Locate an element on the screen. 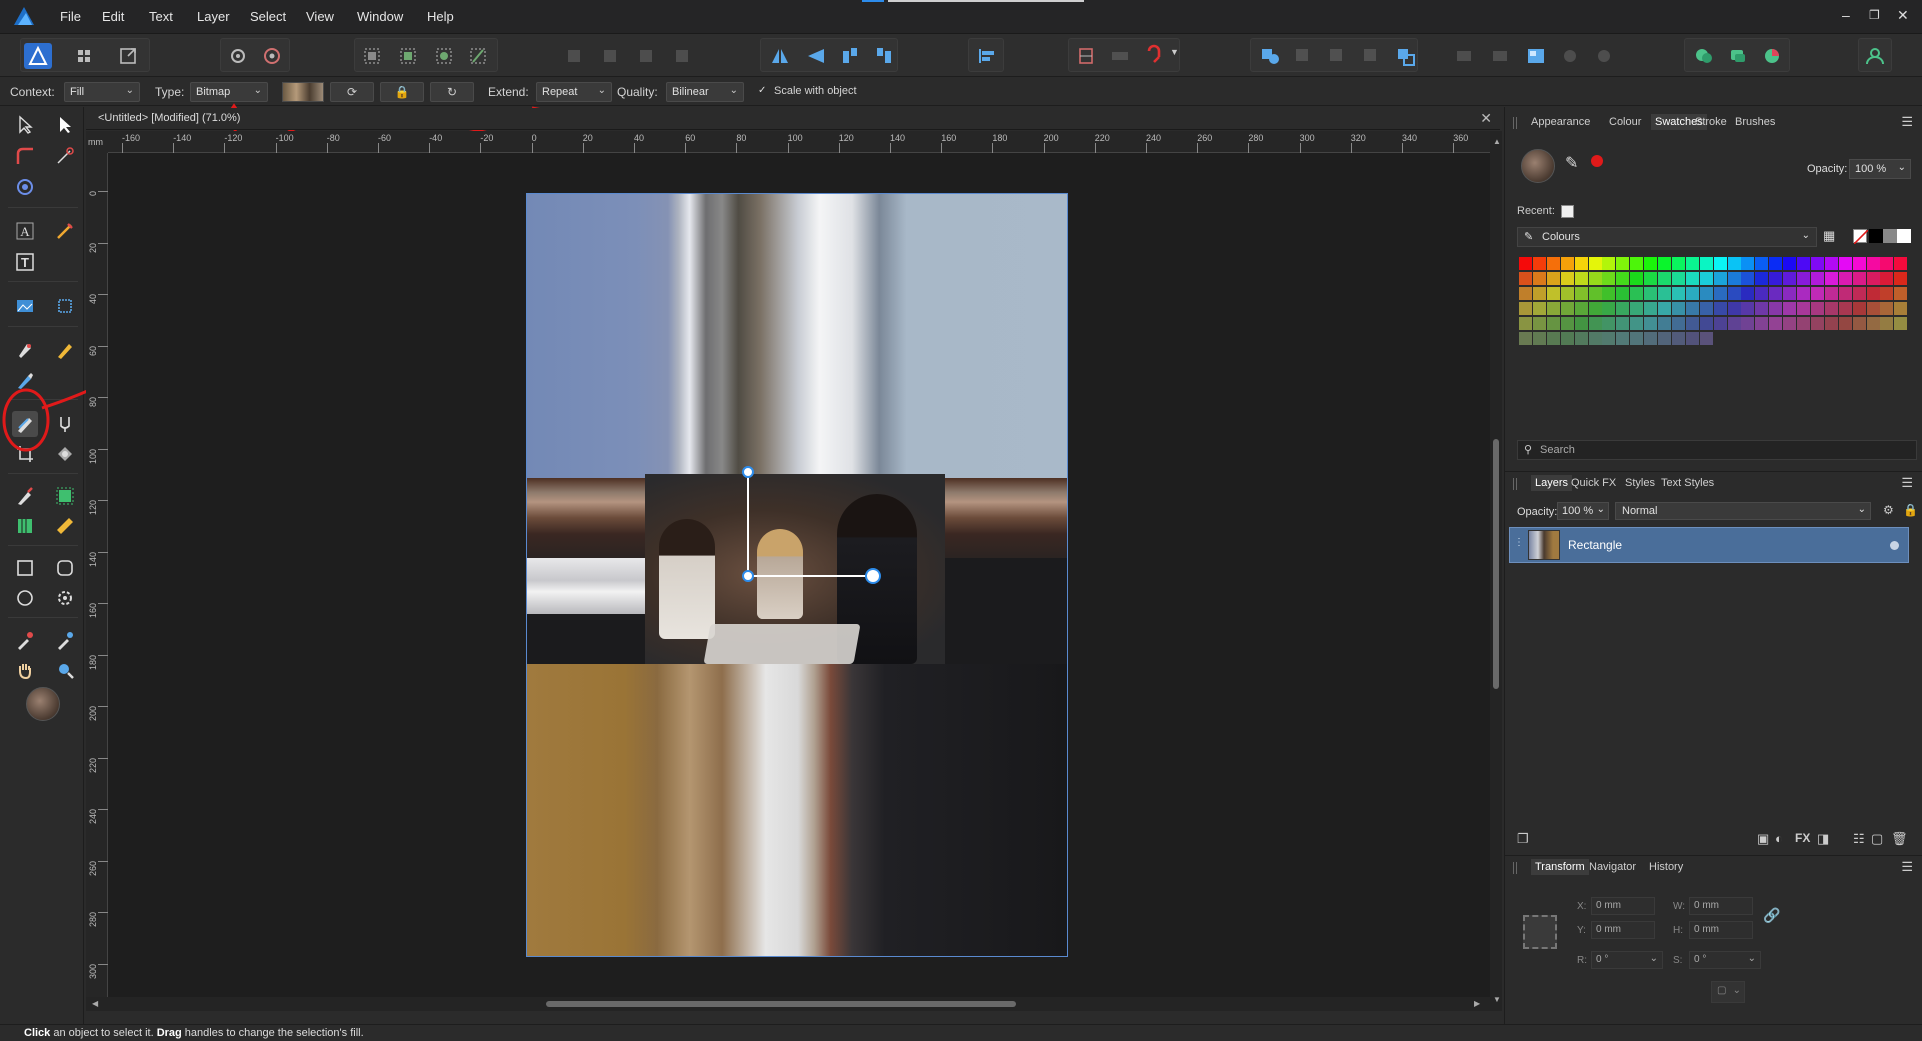 The height and width of the screenshot is (1041, 1922). hand-tool-icon is located at coordinates (25, 670).